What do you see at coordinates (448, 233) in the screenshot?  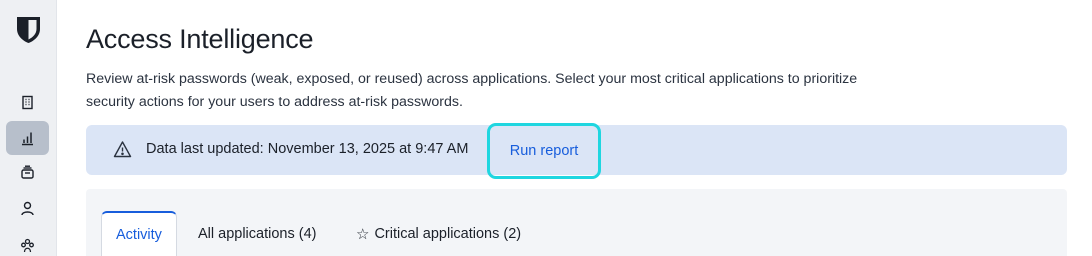 I see `tab-label: Critical applications (2)` at bounding box center [448, 233].